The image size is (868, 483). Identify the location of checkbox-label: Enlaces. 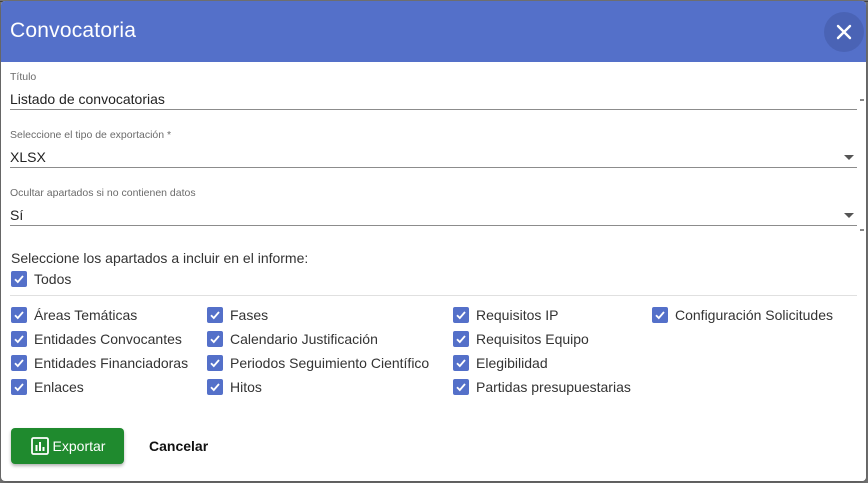
(59, 387).